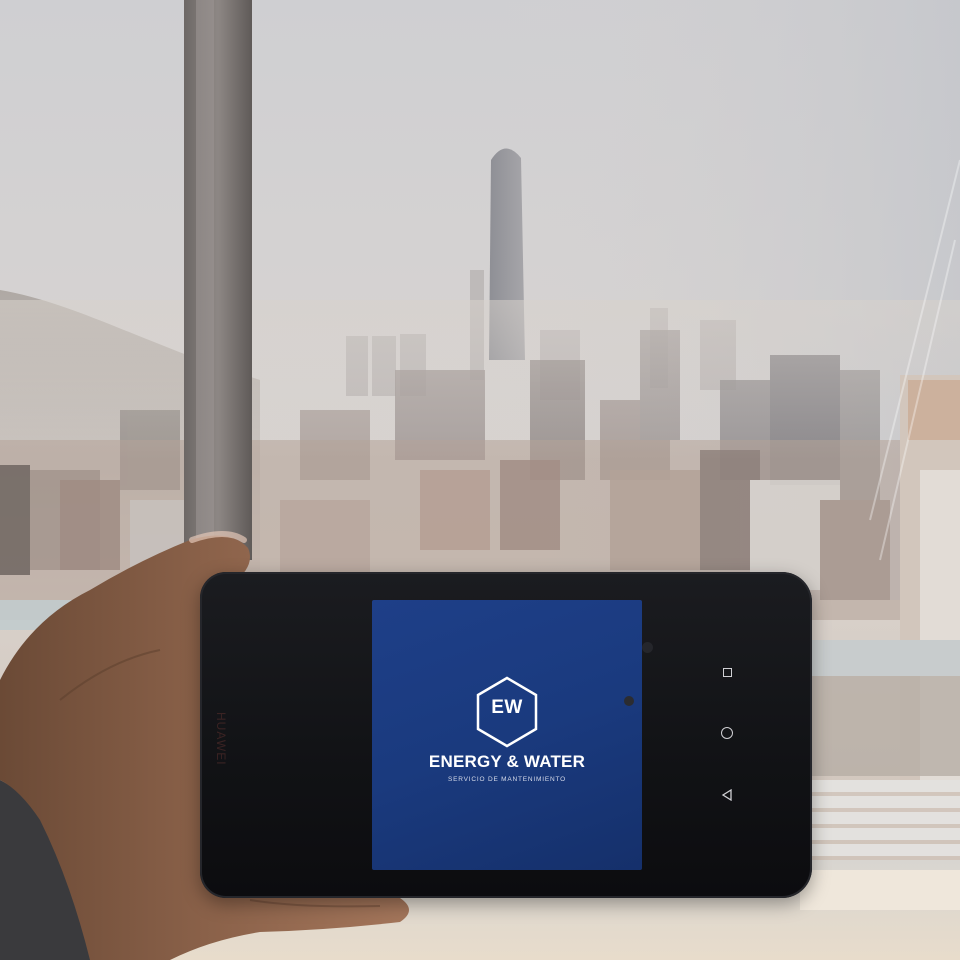 This screenshot has height=960, width=960. I want to click on triangle-back-icon, so click(726, 795).